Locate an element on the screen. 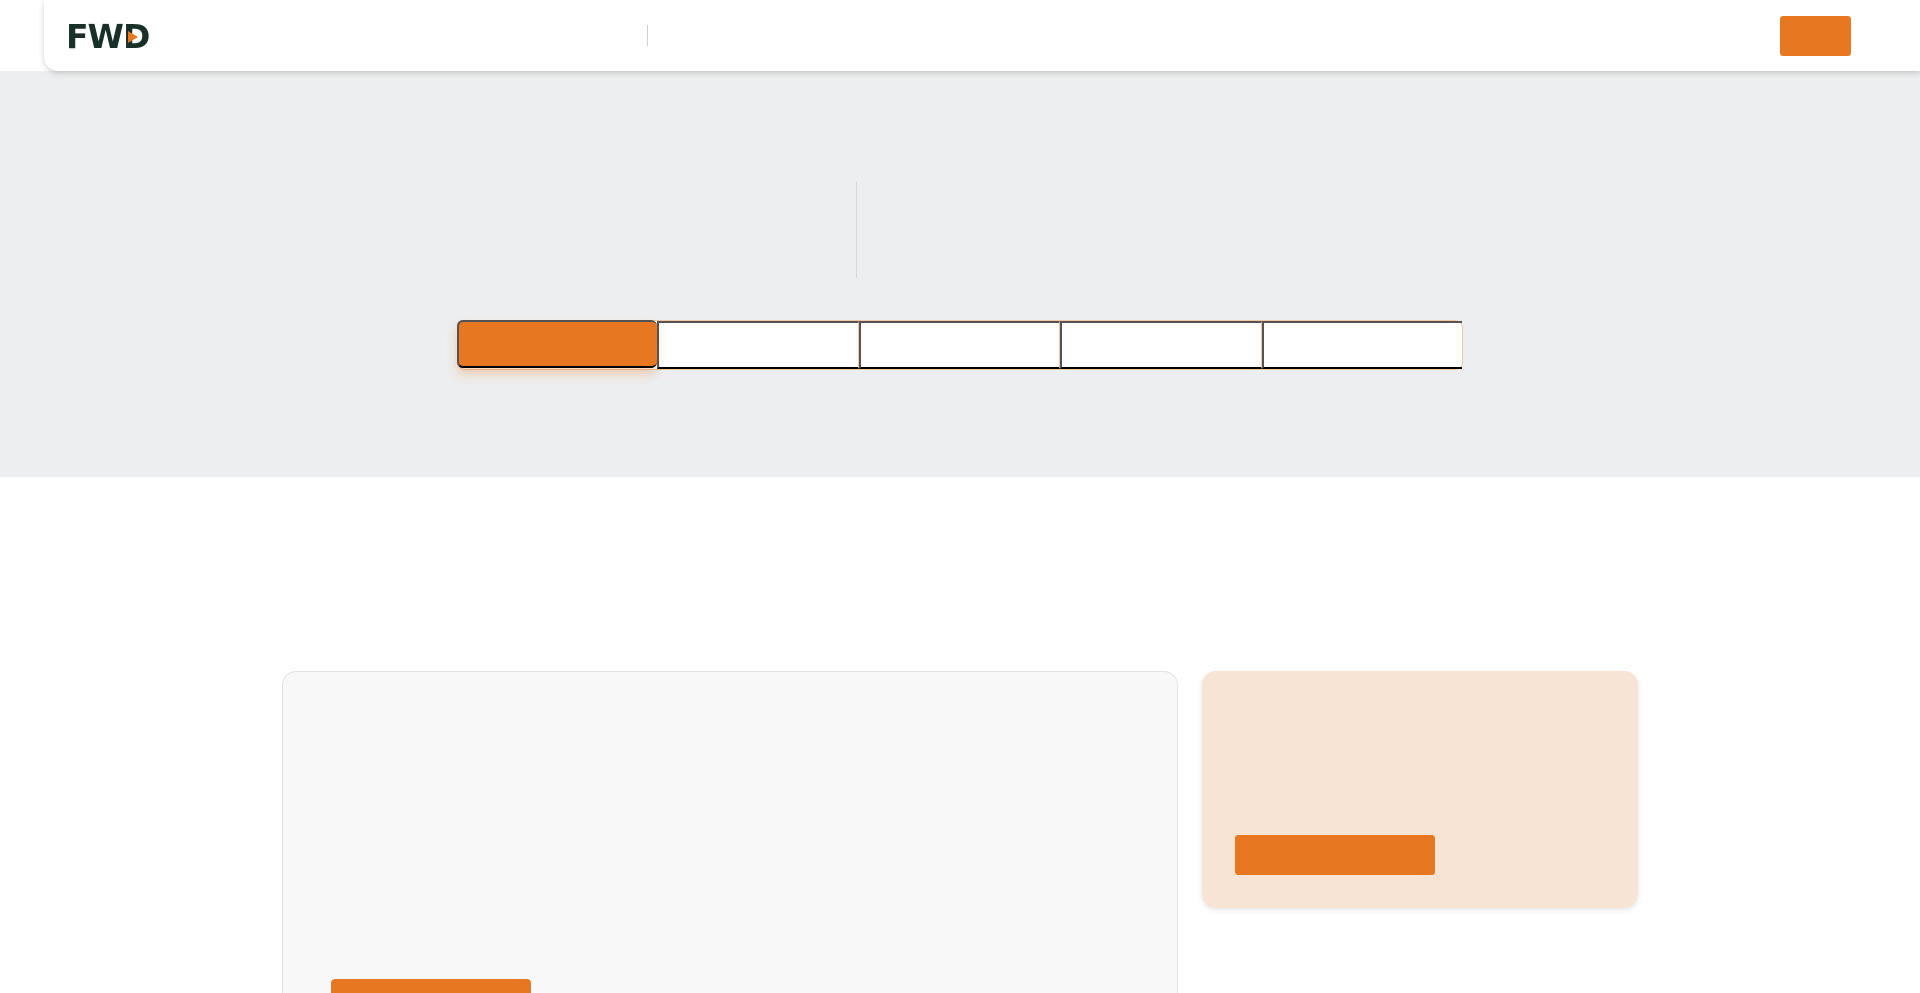 This screenshot has width=1920, height=993. side-promo-card is located at coordinates (1420, 789).